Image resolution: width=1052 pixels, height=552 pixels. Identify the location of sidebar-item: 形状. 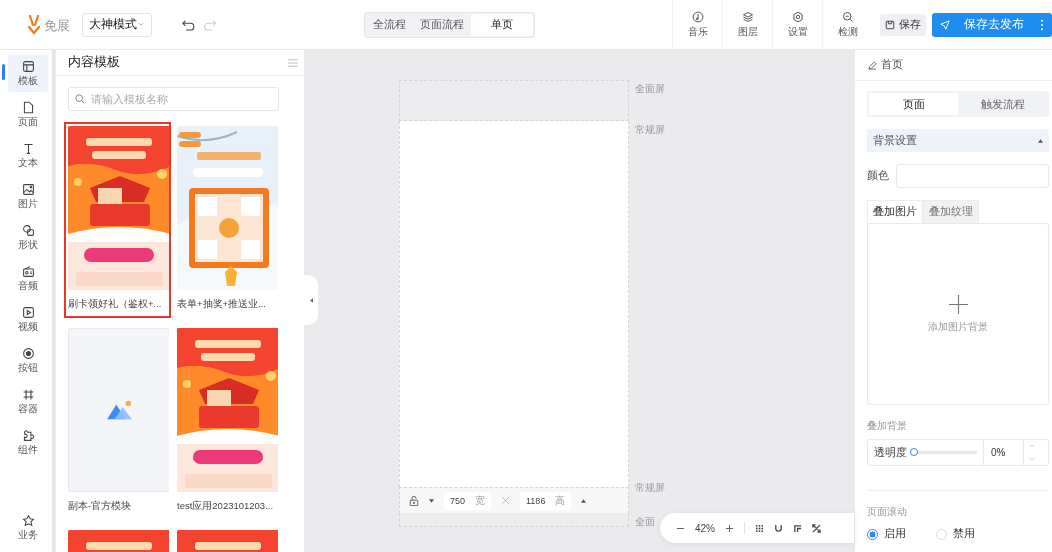
(28, 237).